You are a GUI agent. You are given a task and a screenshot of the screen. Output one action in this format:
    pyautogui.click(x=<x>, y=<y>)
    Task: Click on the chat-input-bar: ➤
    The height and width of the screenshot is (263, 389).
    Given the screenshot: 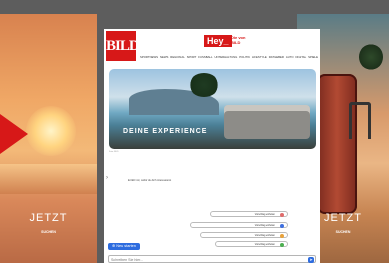 What is the action you would take?
    pyautogui.click(x=212, y=259)
    